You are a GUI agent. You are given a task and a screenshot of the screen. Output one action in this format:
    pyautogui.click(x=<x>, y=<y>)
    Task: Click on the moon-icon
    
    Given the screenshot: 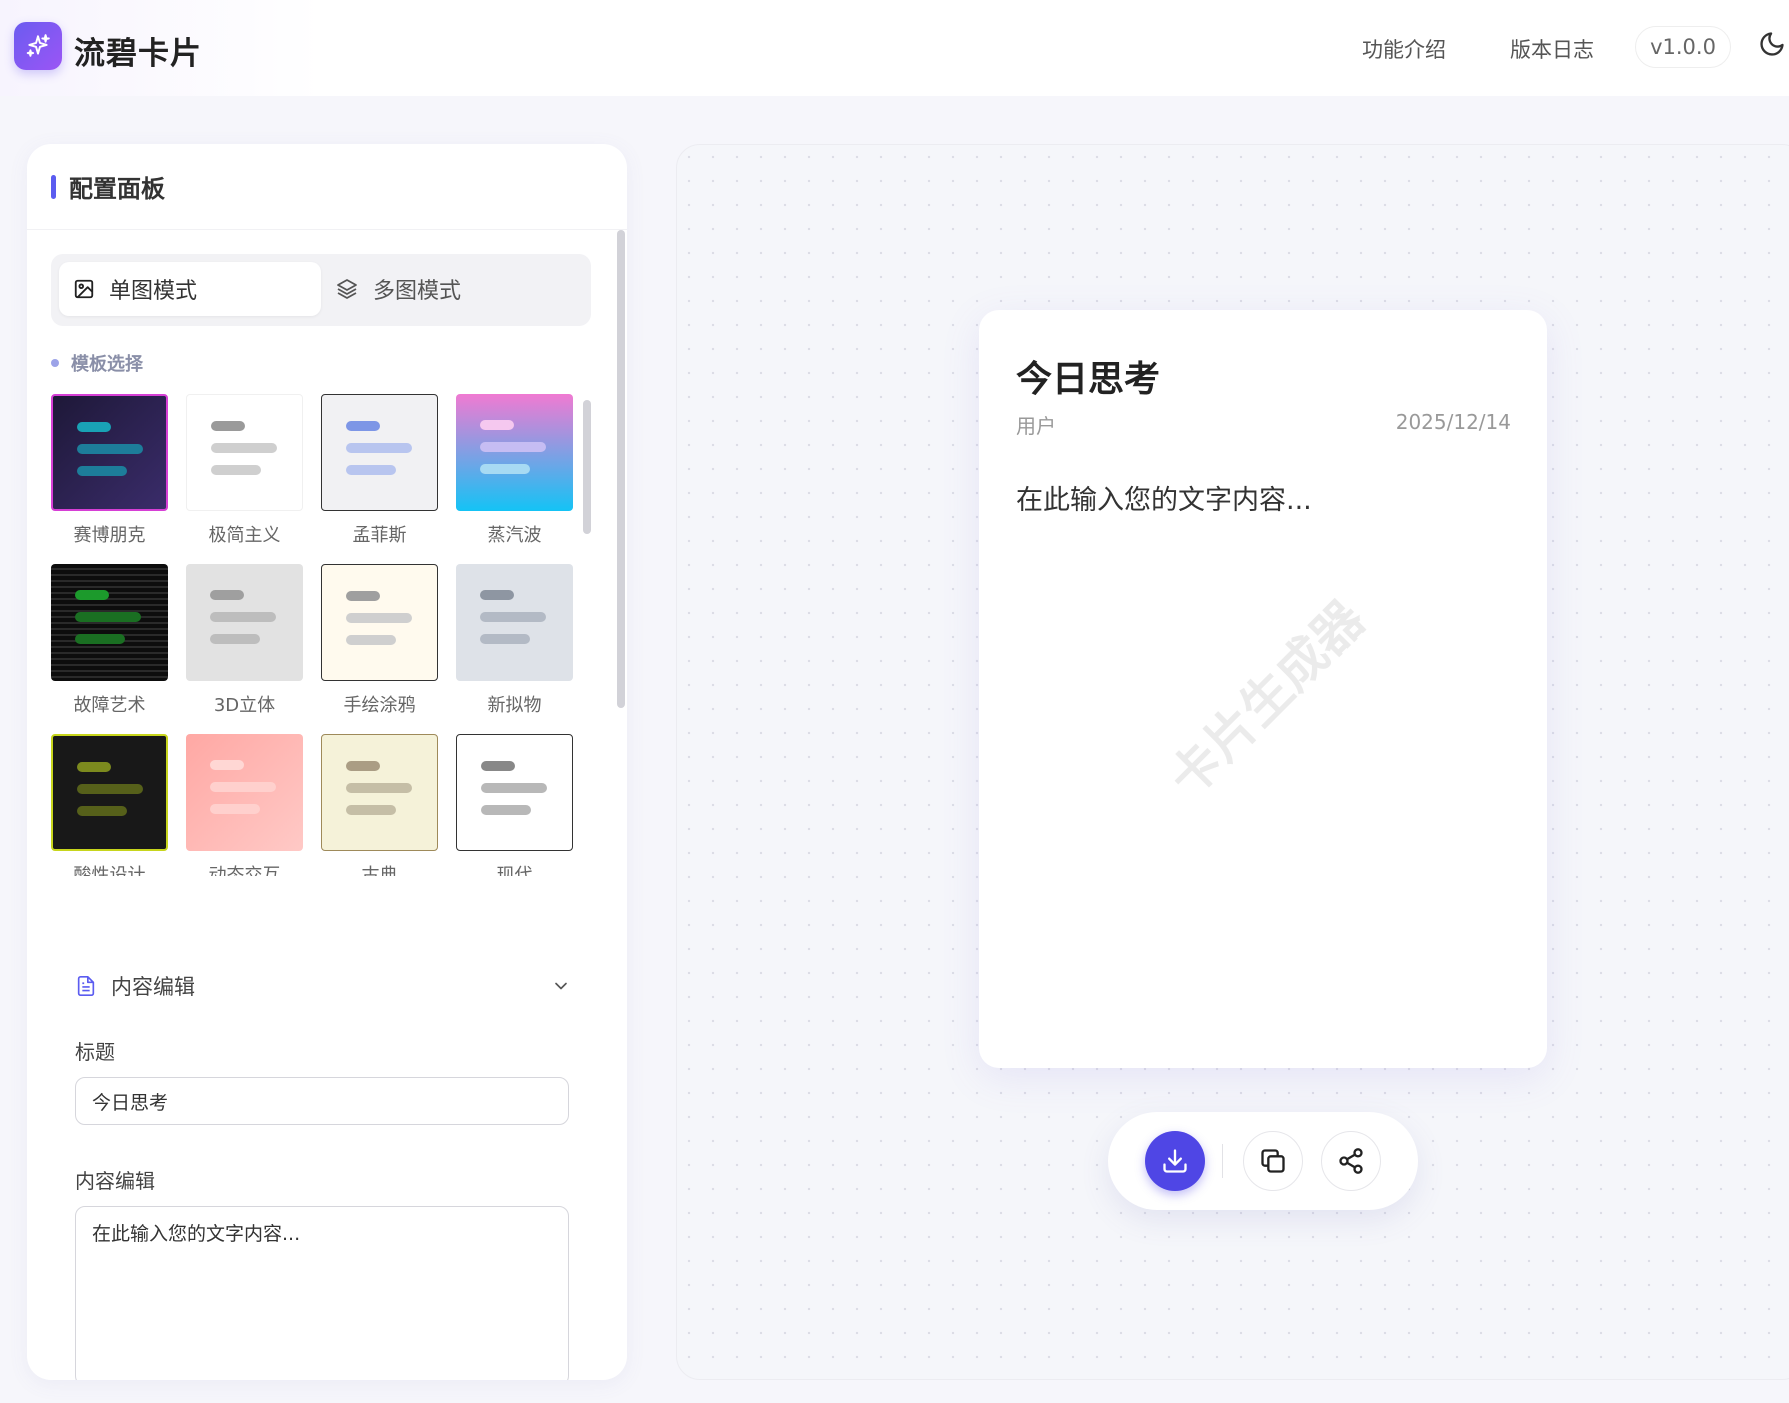 What is the action you would take?
    pyautogui.click(x=1772, y=44)
    